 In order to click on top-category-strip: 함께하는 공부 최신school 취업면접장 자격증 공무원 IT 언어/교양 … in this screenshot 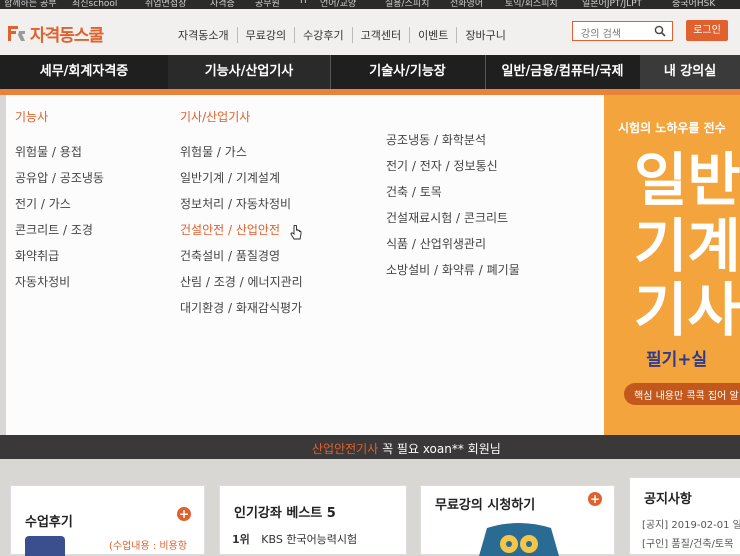, I will do `click(370, 4)`.